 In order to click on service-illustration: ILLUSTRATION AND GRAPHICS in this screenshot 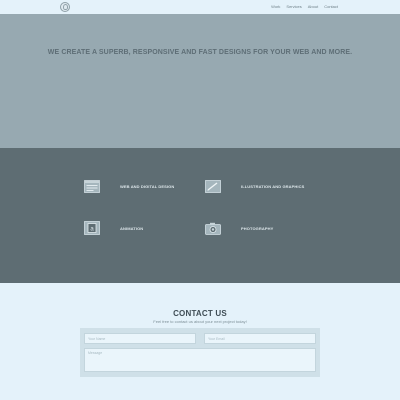, I will do `click(254, 186)`.